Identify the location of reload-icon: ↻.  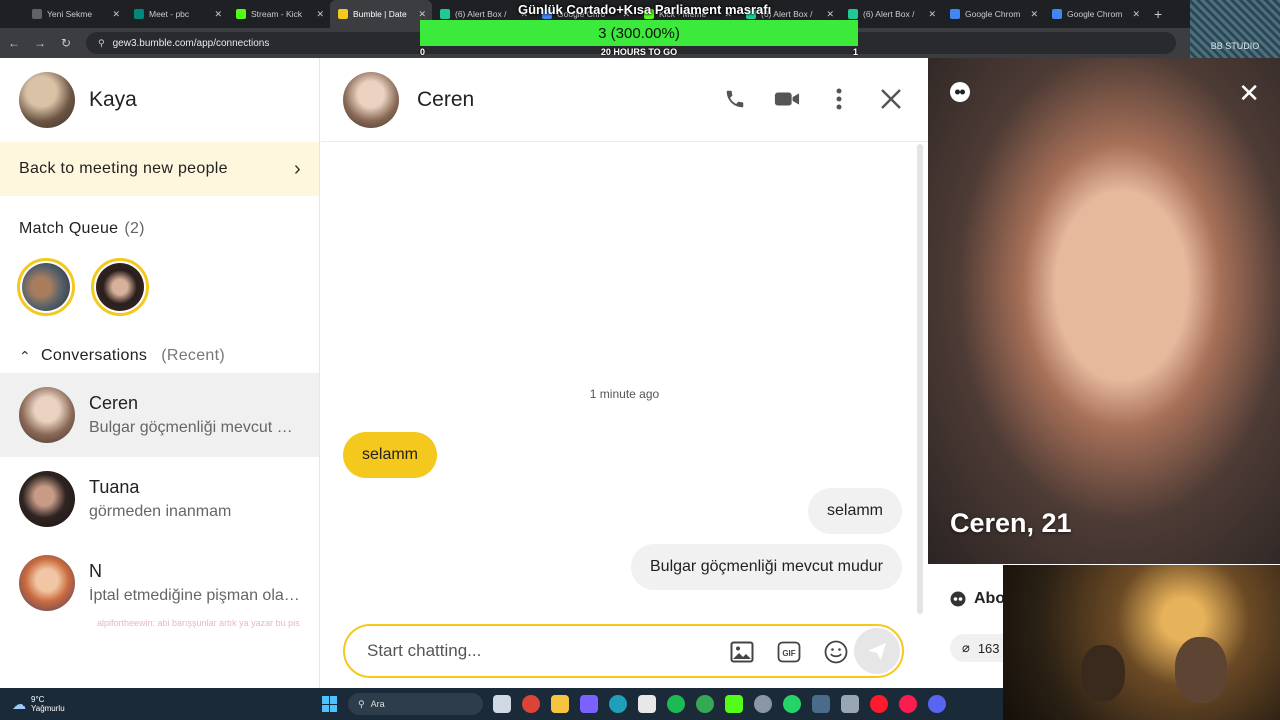
(66, 43).